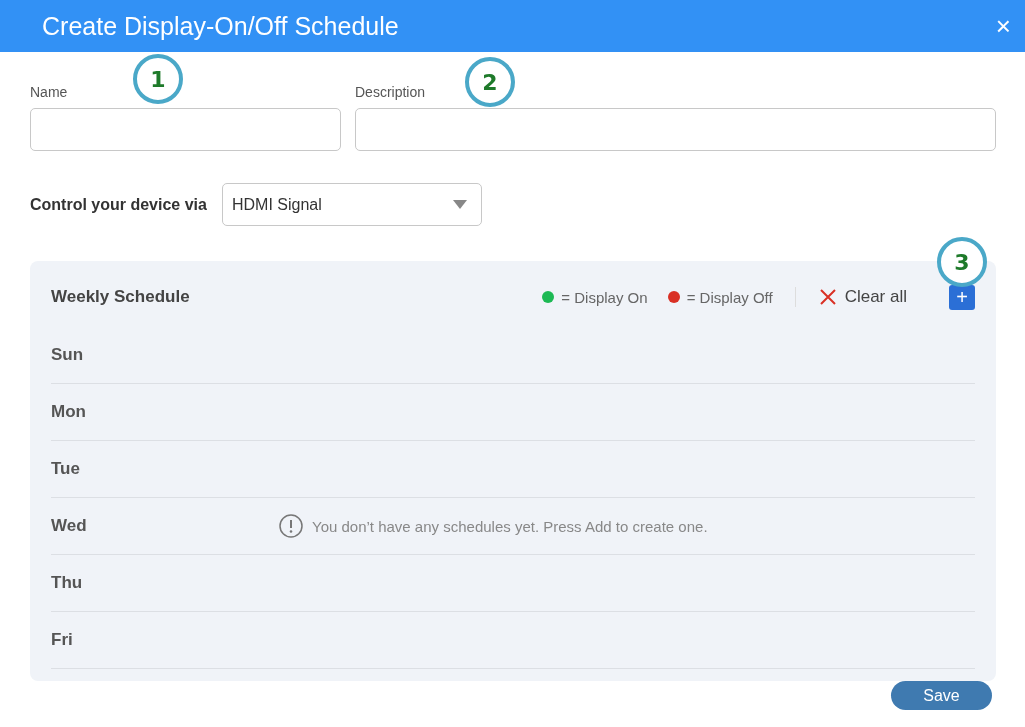 Image resolution: width=1025 pixels, height=727 pixels. Describe the element at coordinates (604, 297) in the screenshot. I see `legend-label: = Display On` at that location.